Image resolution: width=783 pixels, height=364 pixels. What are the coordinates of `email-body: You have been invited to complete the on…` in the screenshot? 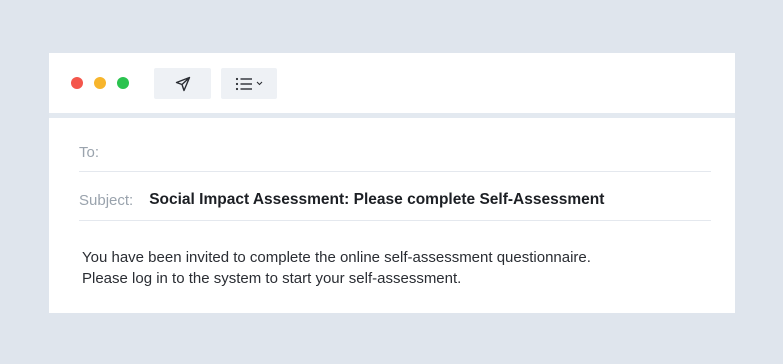 It's located at (402, 268).